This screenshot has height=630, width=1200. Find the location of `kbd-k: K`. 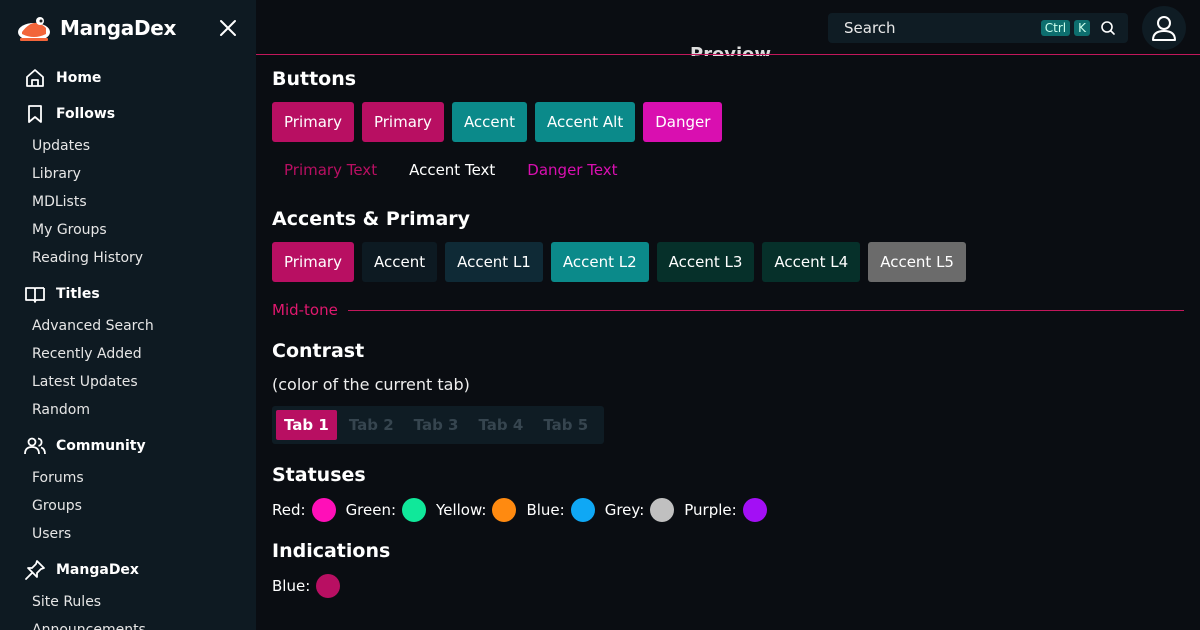

kbd-k: K is located at coordinates (1082, 28).